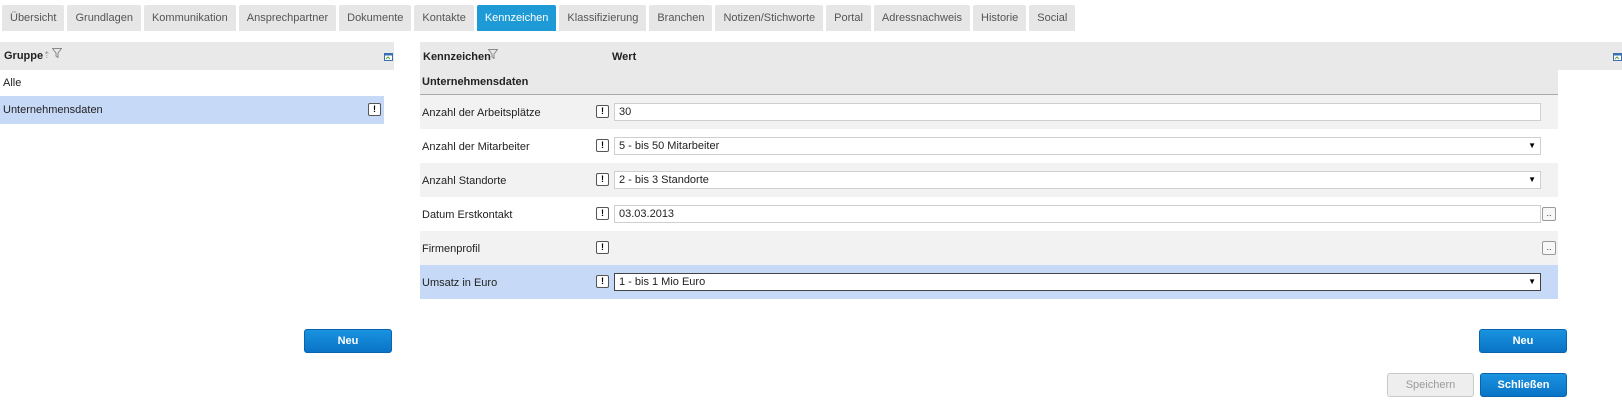 The height and width of the screenshot is (419, 1622). I want to click on arbeitsplaetze-input: 30, so click(1077, 112).